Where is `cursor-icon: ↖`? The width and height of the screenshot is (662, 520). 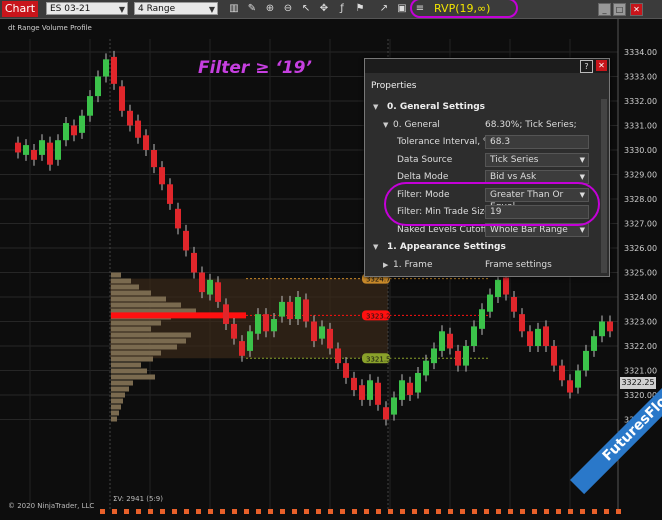 cursor-icon: ↖ is located at coordinates (306, 9).